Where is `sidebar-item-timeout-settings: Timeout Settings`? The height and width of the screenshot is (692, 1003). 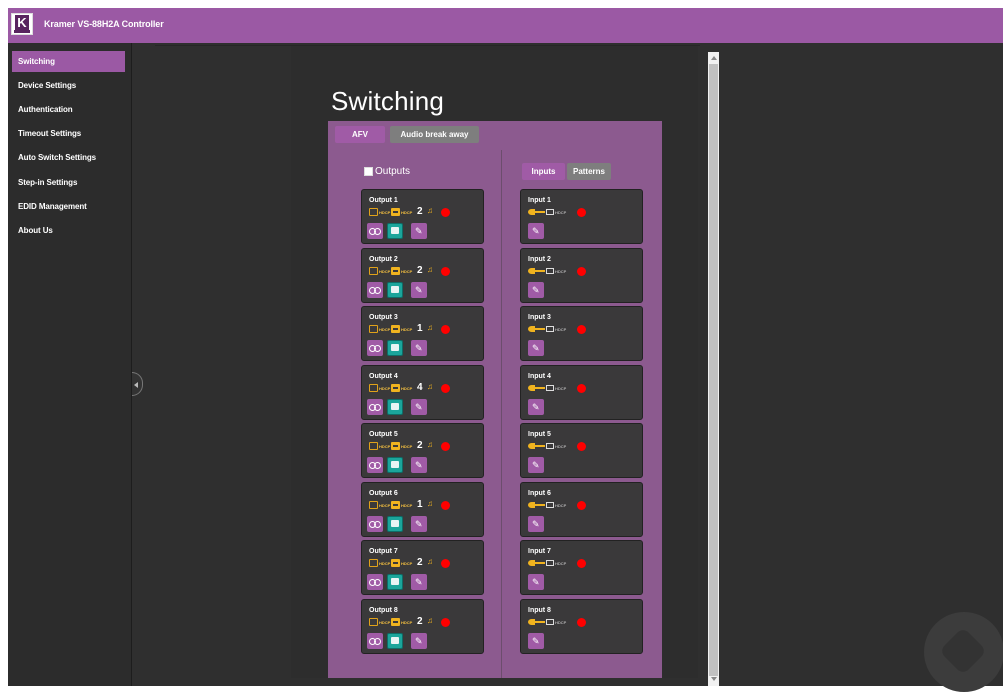 sidebar-item-timeout-settings: Timeout Settings is located at coordinates (68, 133).